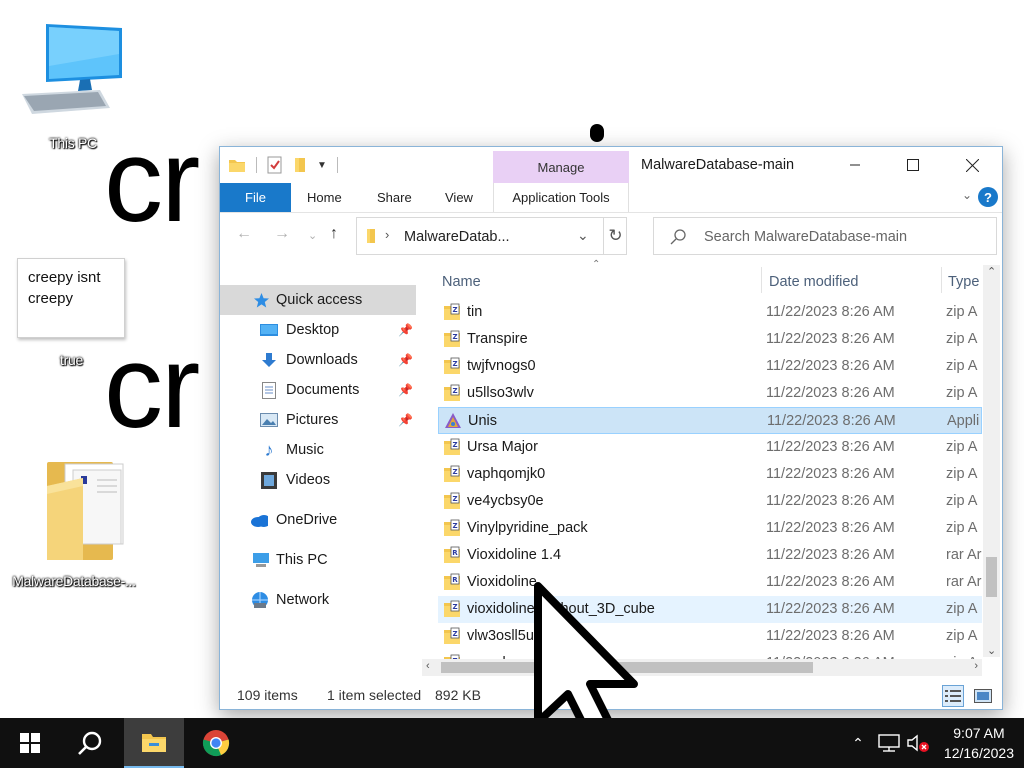 The width and height of the screenshot is (1024, 768). I want to click on refresh-icon: ↻, so click(615, 235).